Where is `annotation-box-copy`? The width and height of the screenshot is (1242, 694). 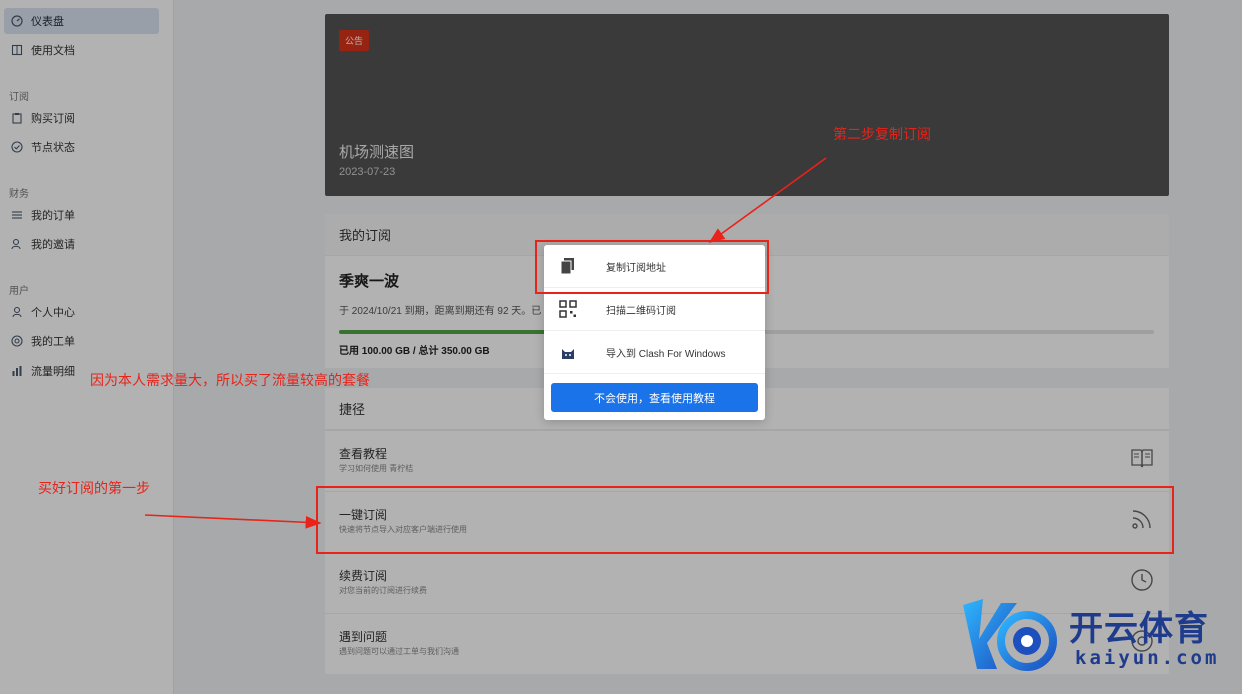
annotation-box-copy is located at coordinates (652, 267).